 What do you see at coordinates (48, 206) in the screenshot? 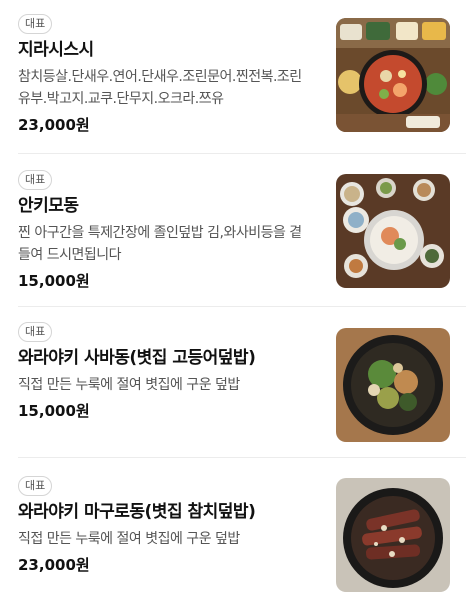
I see `menu-item-name: 안키모동` at bounding box center [48, 206].